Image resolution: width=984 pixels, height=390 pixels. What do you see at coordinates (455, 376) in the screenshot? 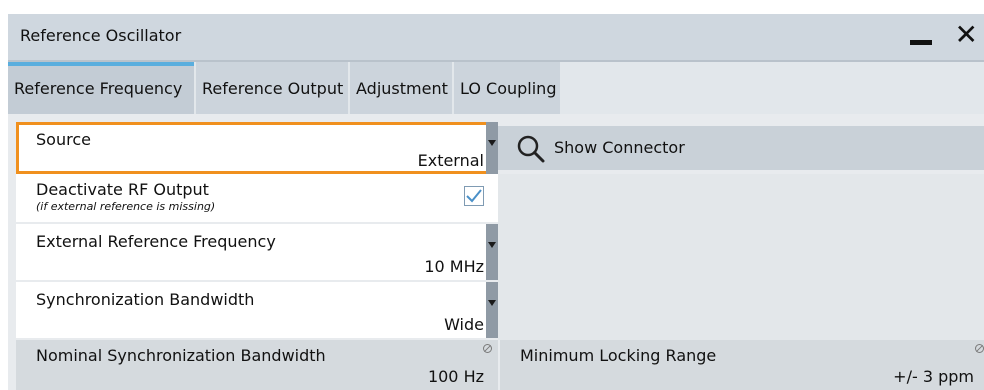
I see `nominal-sync-bw-value: 100 Hz` at bounding box center [455, 376].